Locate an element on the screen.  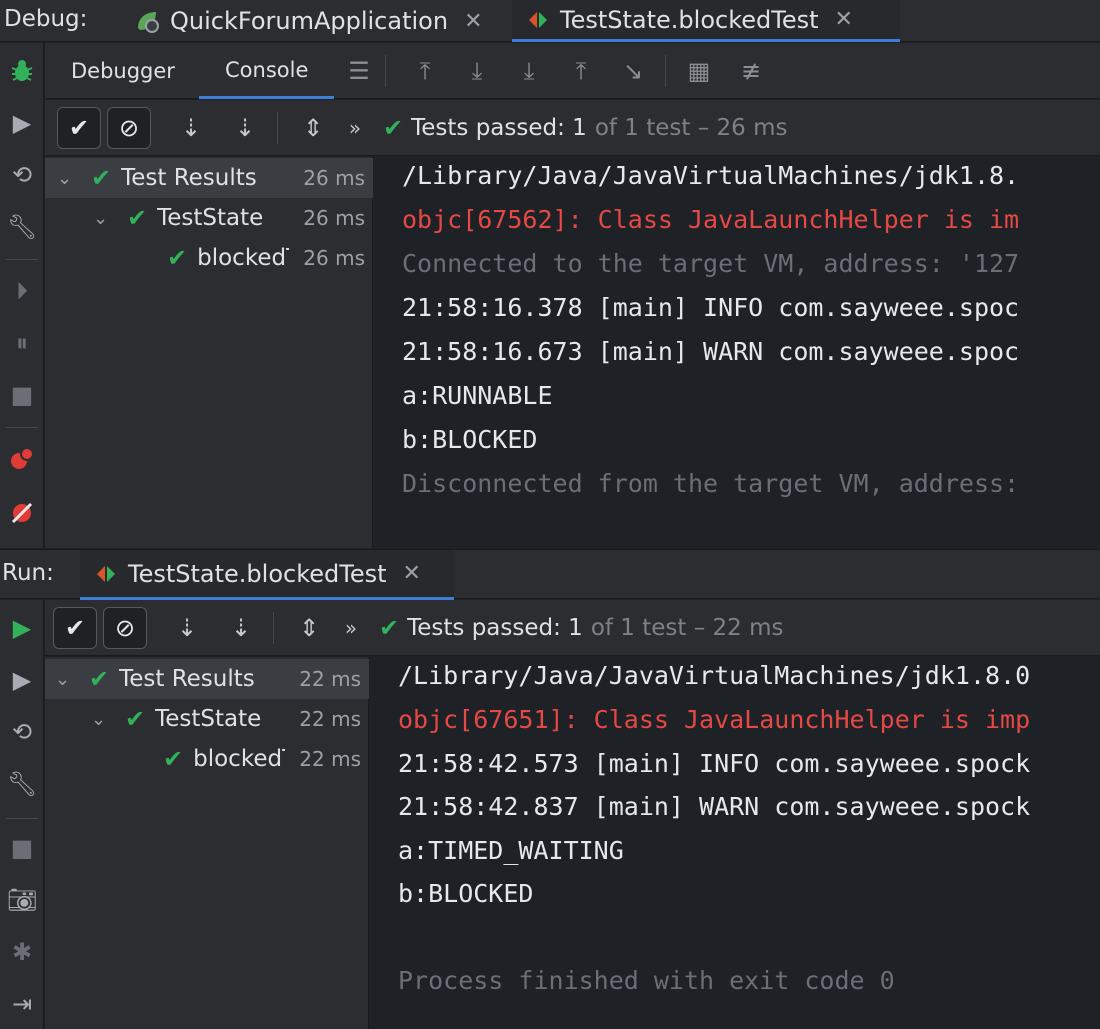
resume-icon: ⏵ is located at coordinates (22, 291).